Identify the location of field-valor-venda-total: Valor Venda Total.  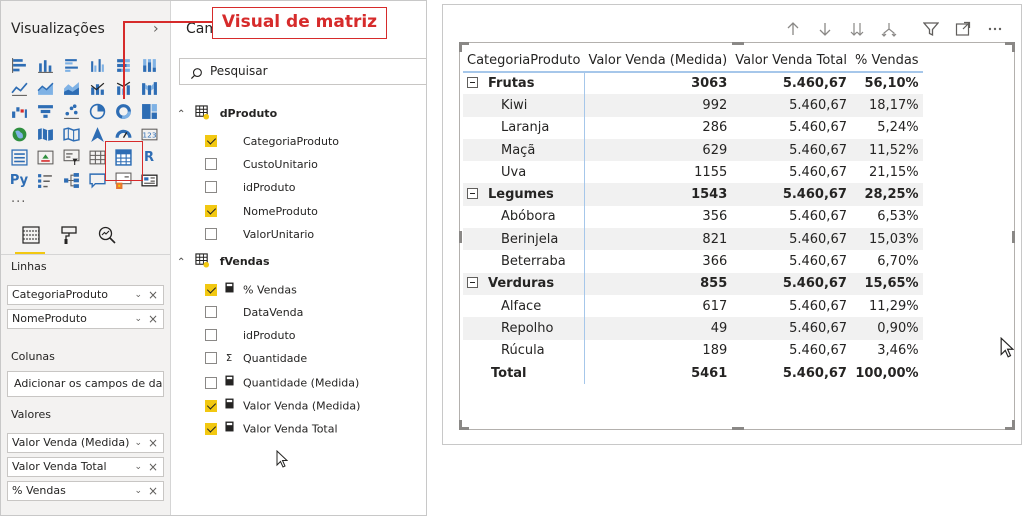
(271, 429).